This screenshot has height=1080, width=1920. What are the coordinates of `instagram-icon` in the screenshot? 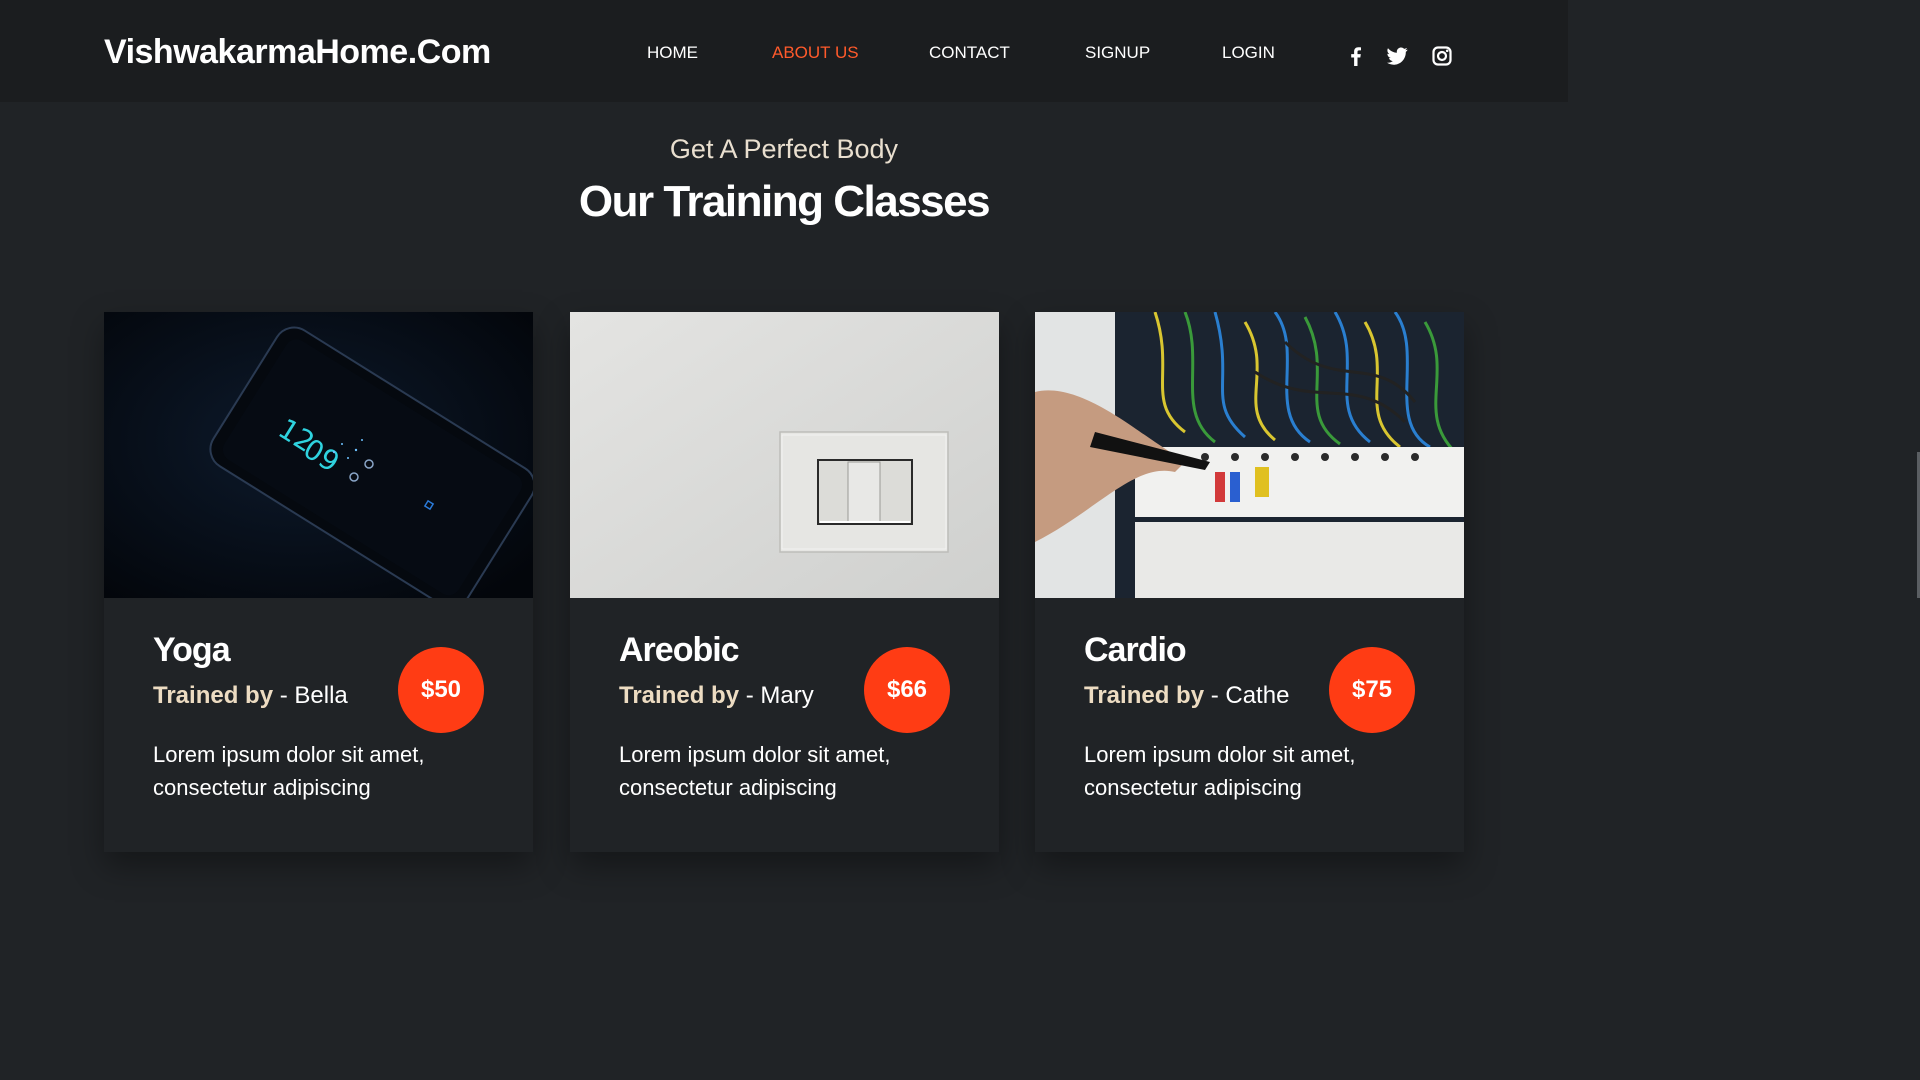 It's located at (1442, 56).